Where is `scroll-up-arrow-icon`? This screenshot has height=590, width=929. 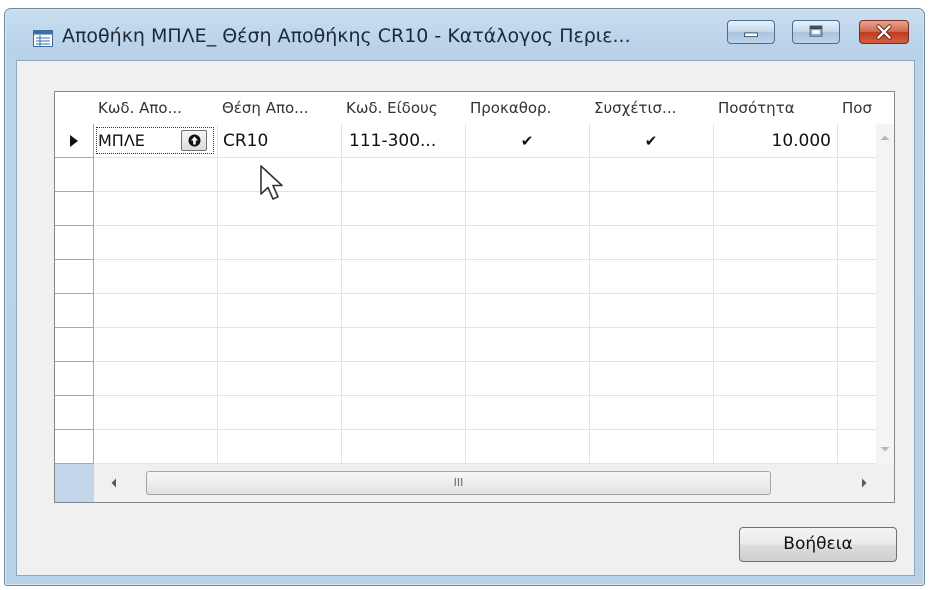 scroll-up-arrow-icon is located at coordinates (885, 137).